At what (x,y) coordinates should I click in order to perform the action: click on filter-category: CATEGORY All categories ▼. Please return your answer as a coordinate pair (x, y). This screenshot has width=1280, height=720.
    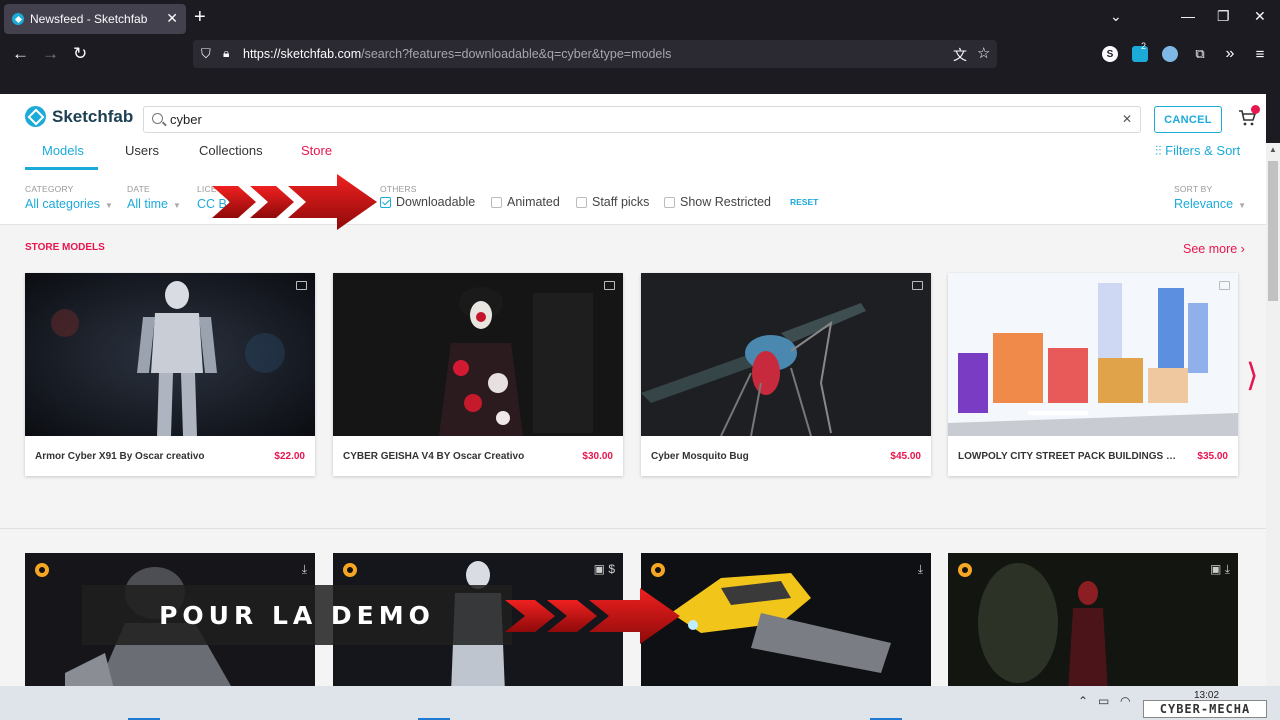
    Looking at the image, I should click on (69, 197).